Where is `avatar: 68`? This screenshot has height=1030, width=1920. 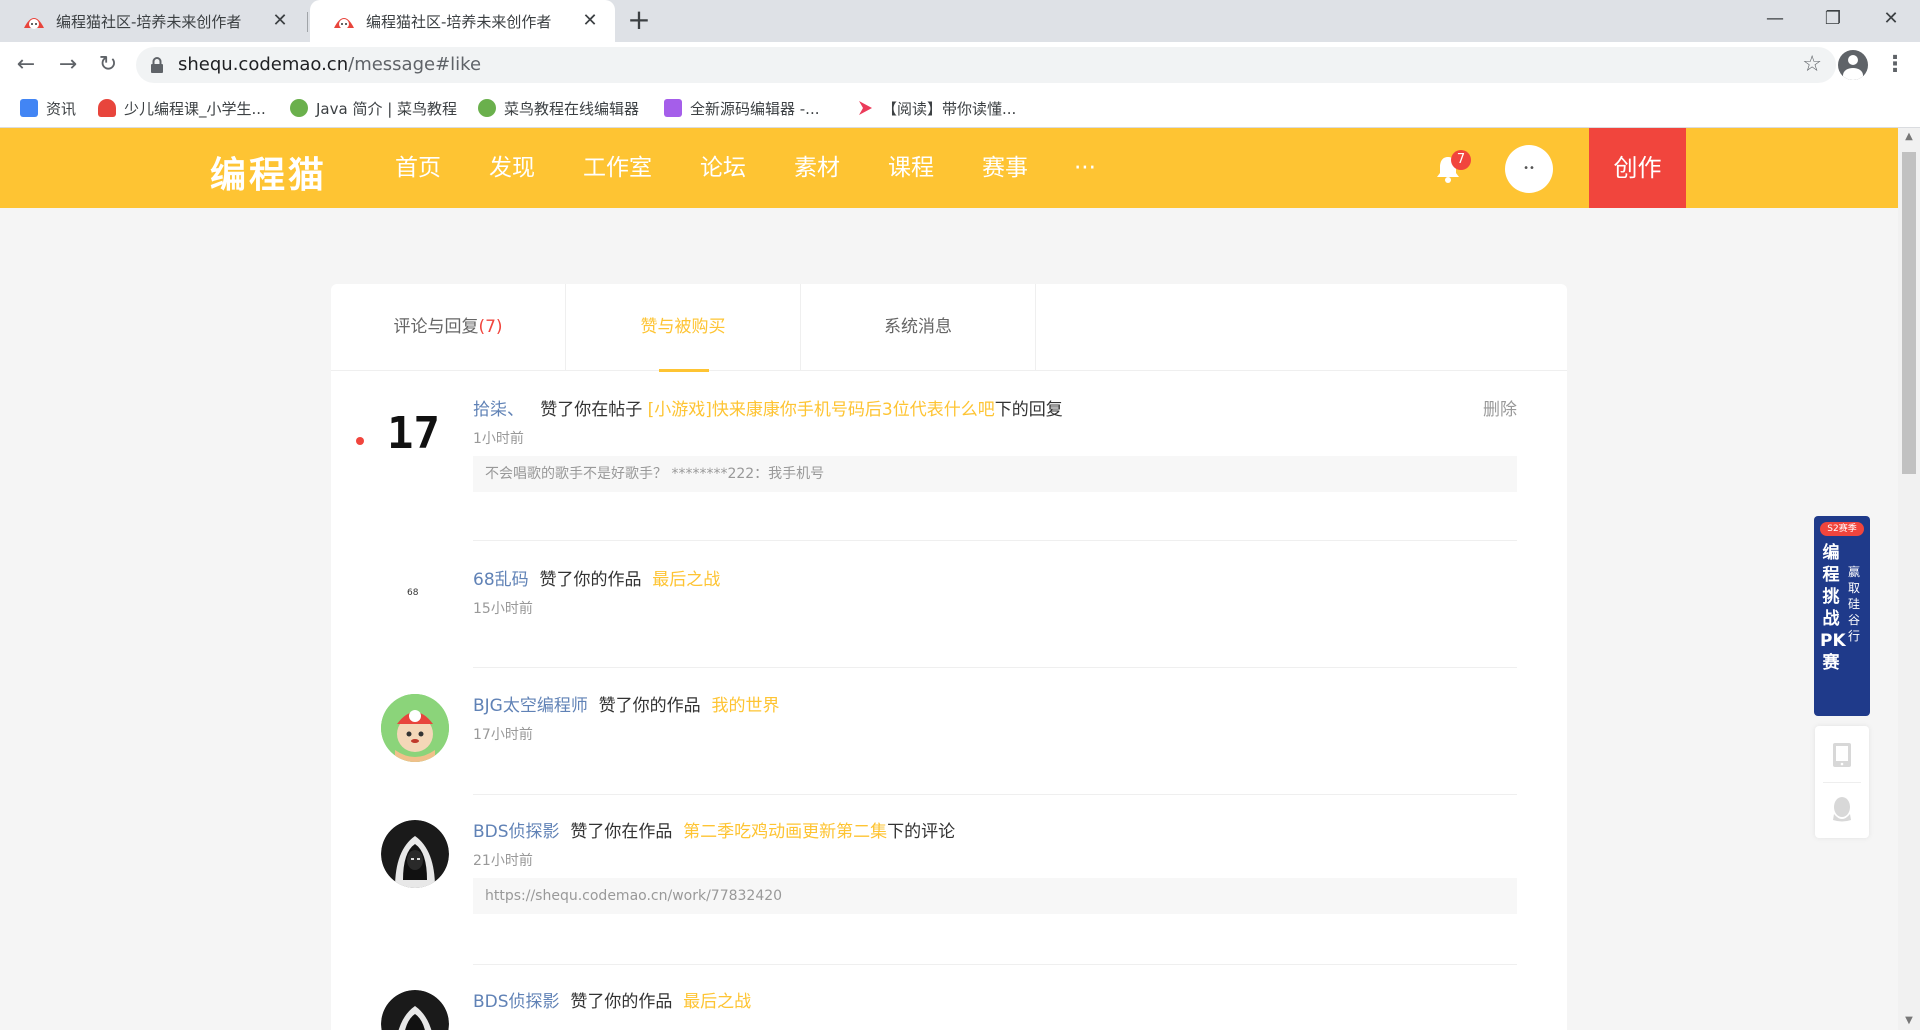
avatar: 68 is located at coordinates (415, 602).